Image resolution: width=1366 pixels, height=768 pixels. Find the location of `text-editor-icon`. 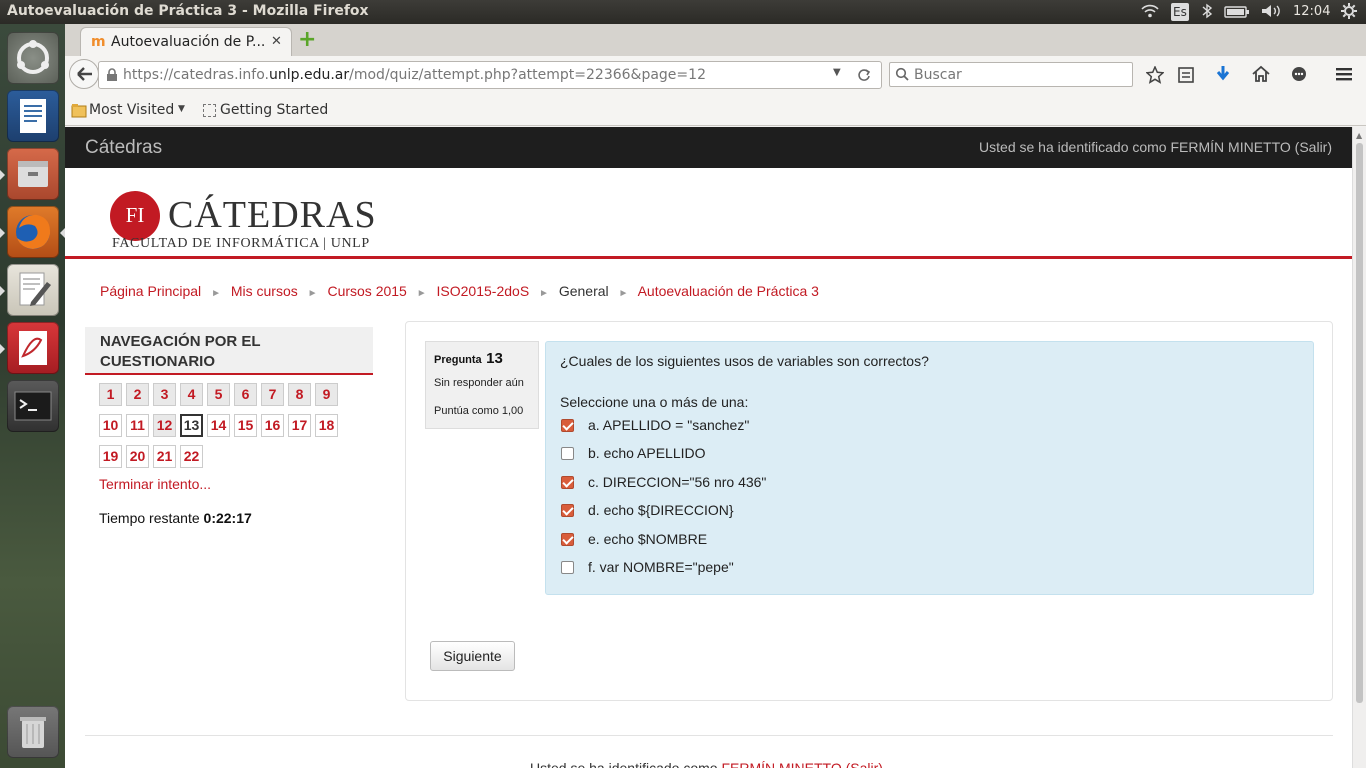

text-editor-icon is located at coordinates (33, 290).